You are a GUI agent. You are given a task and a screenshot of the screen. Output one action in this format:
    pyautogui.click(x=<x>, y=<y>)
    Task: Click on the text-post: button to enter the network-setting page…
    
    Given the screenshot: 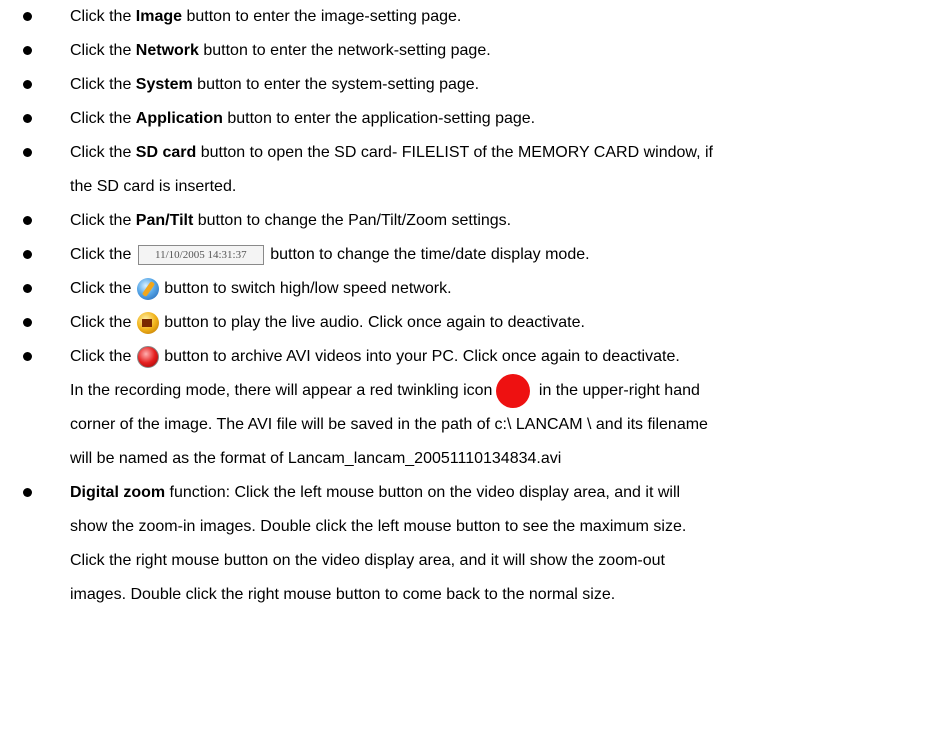 What is the action you would take?
    pyautogui.click(x=344, y=50)
    